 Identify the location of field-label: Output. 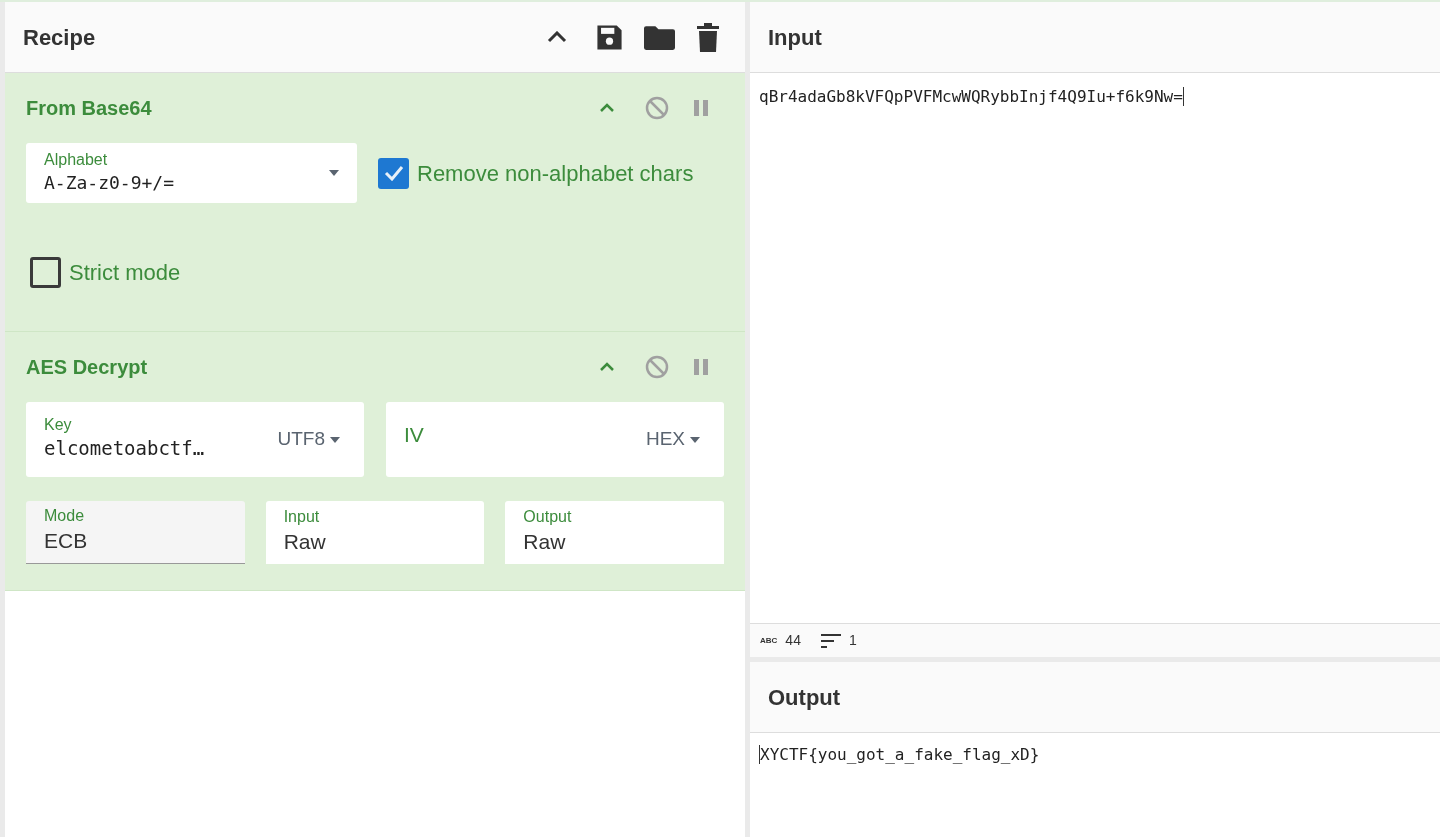
(548, 516).